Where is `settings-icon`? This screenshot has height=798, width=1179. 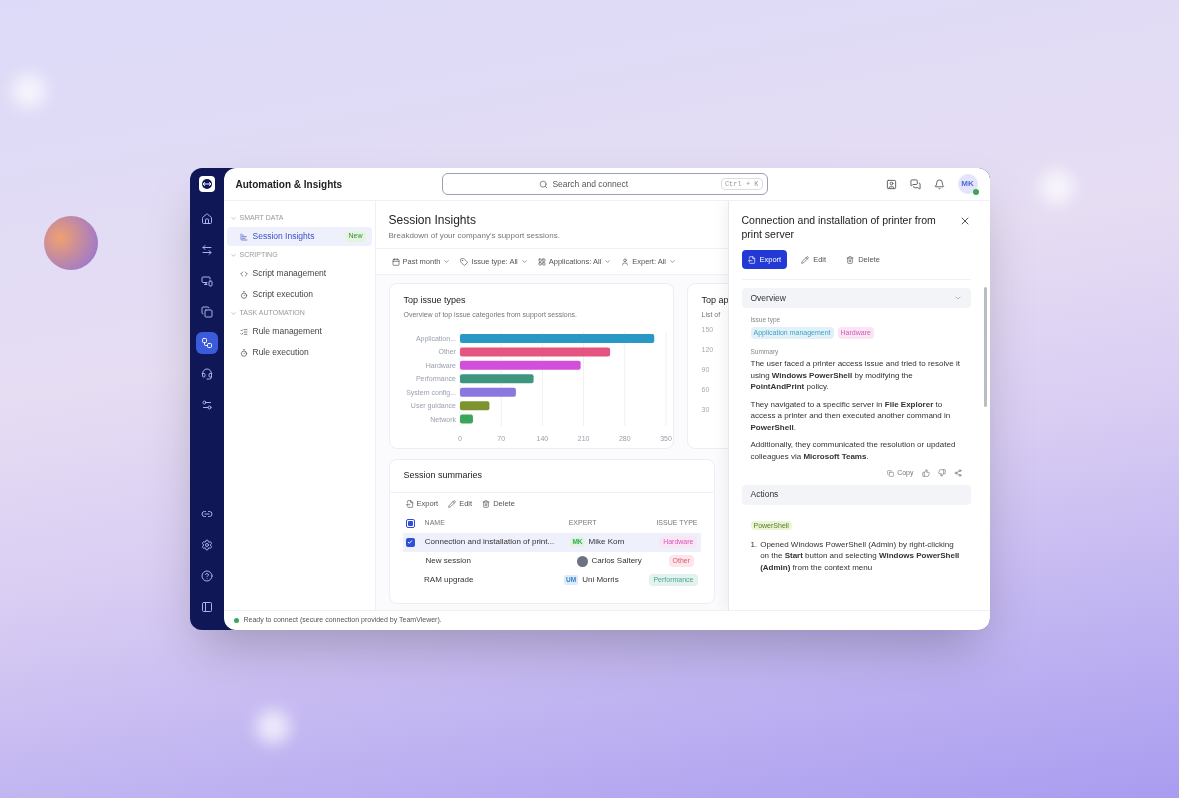
settings-icon is located at coordinates (206, 545).